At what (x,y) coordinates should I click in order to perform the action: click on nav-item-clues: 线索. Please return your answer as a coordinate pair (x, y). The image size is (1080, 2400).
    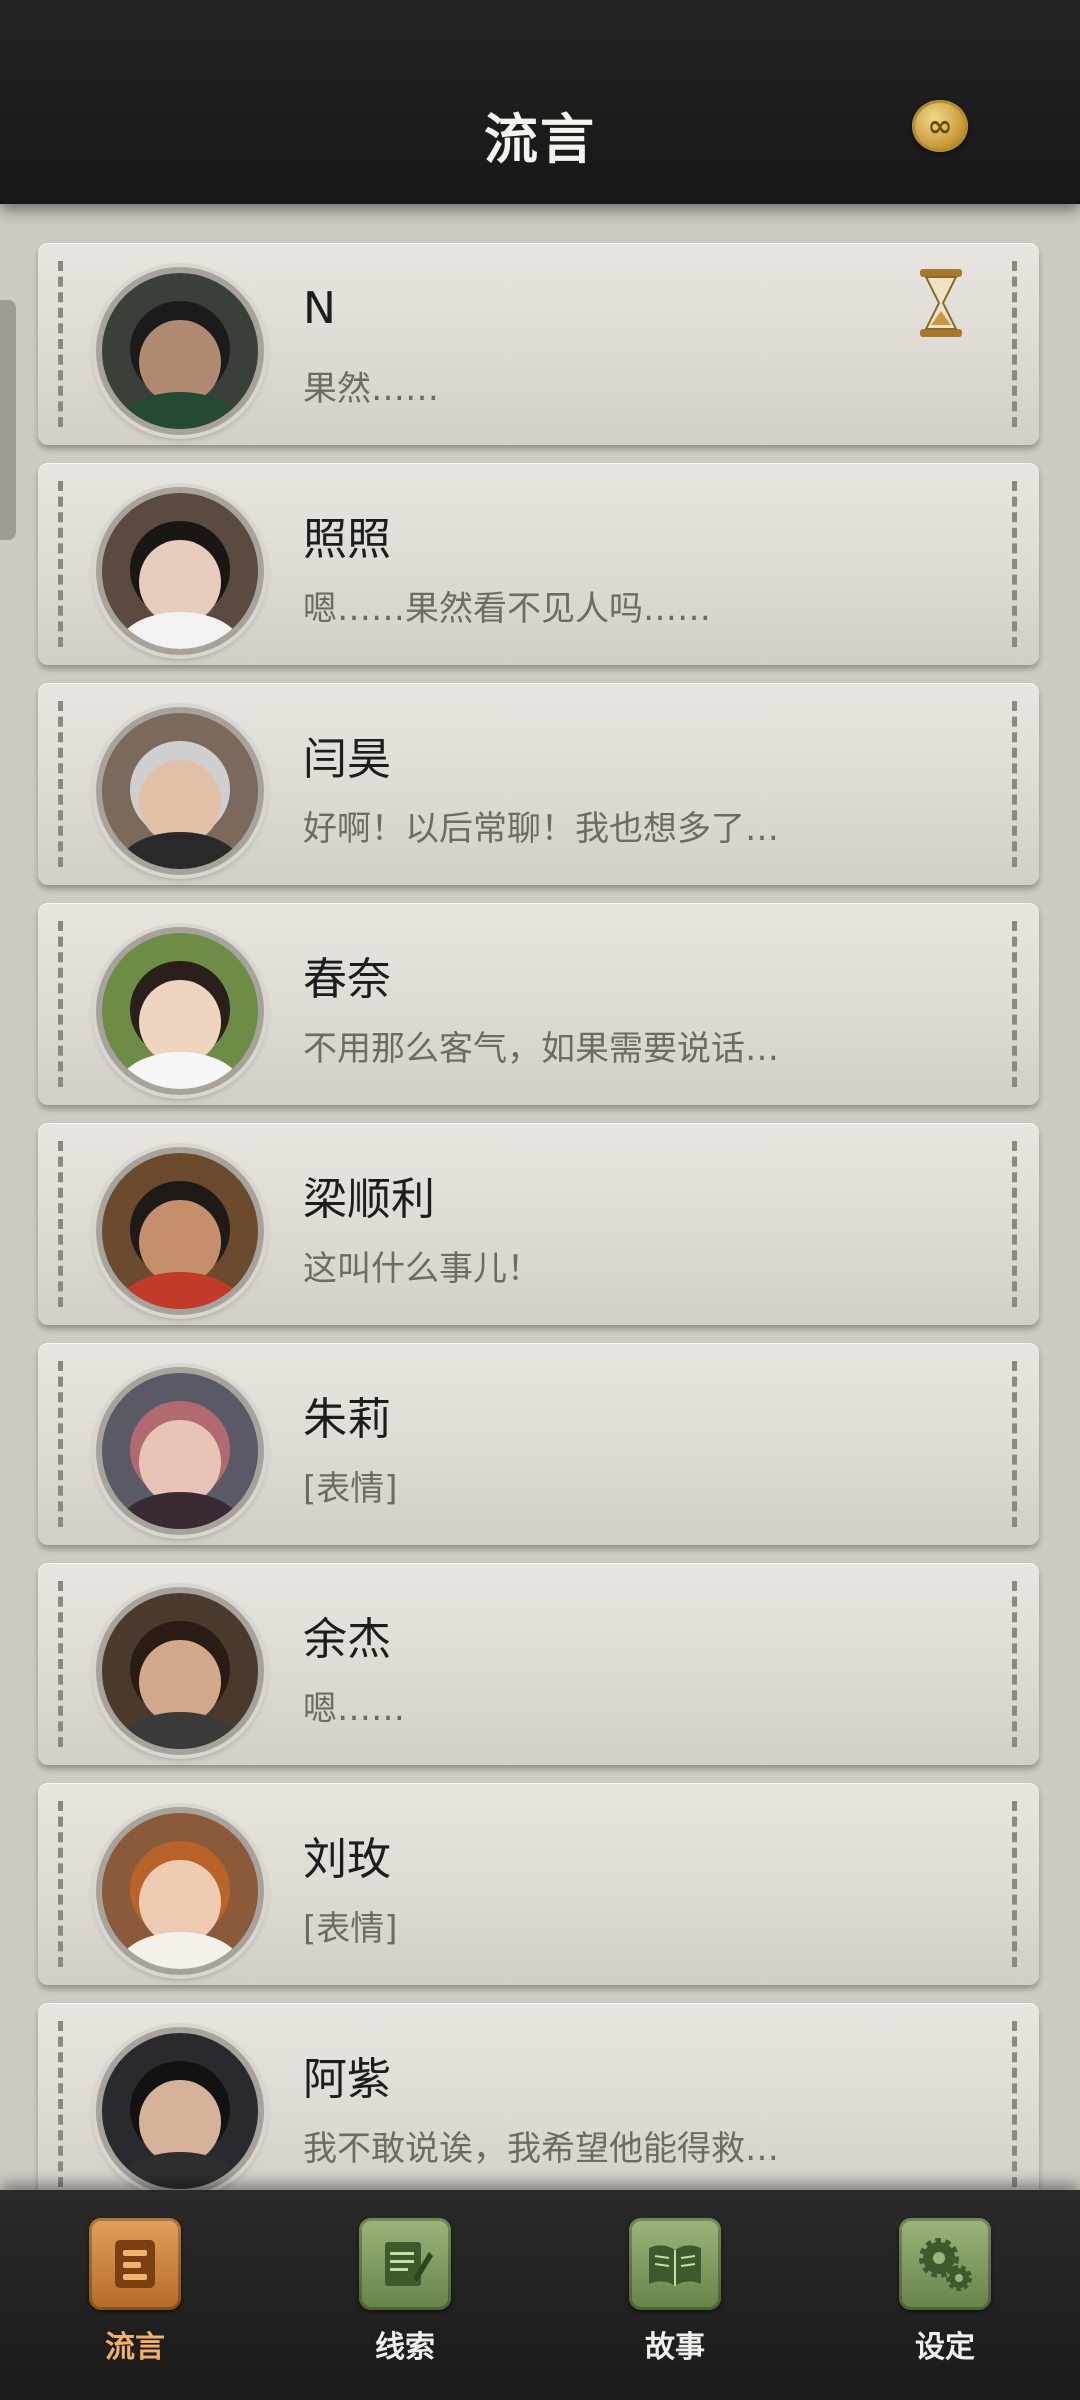
    Looking at the image, I should click on (405, 2292).